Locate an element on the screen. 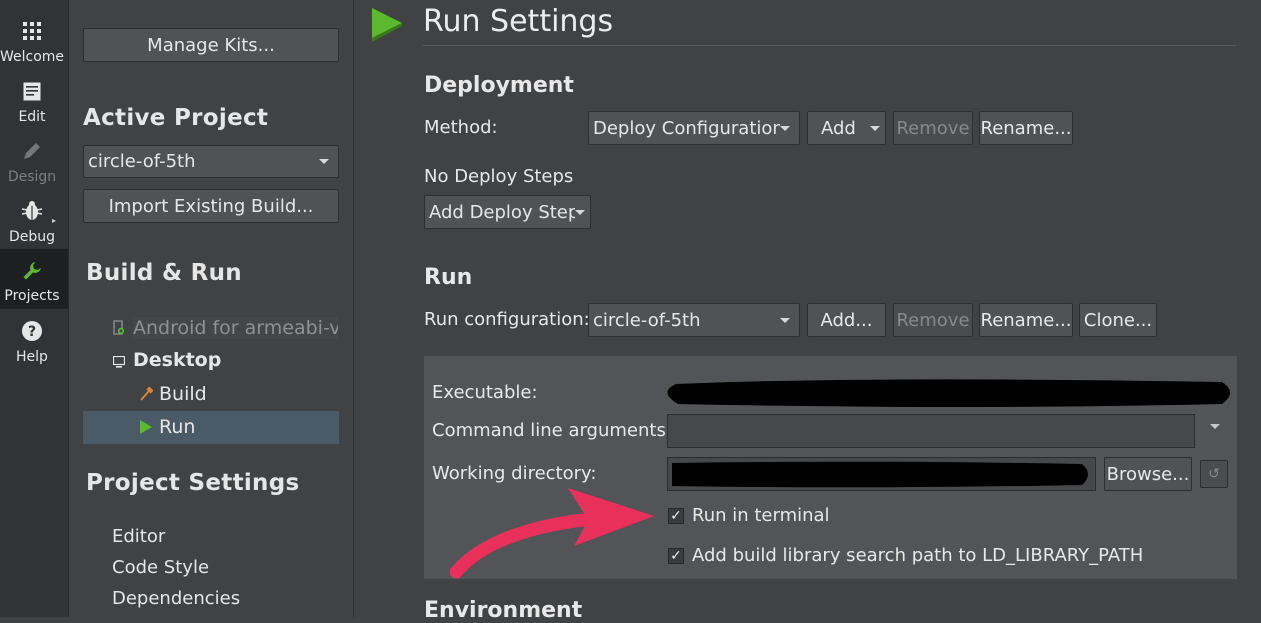  active-project-combo: circle-of-5th is located at coordinates (211, 161).